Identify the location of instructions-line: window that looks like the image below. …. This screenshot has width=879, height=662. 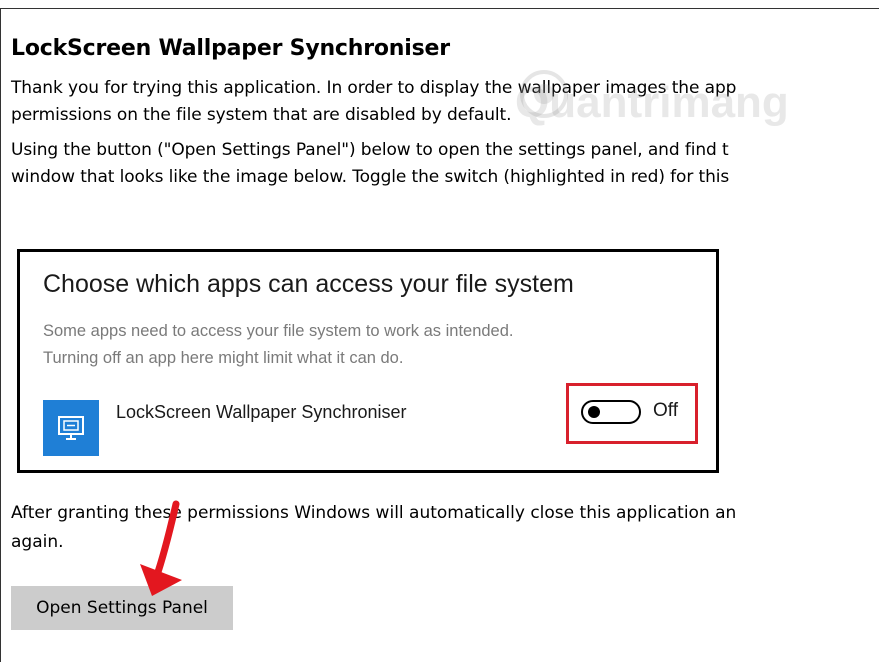
(370, 177).